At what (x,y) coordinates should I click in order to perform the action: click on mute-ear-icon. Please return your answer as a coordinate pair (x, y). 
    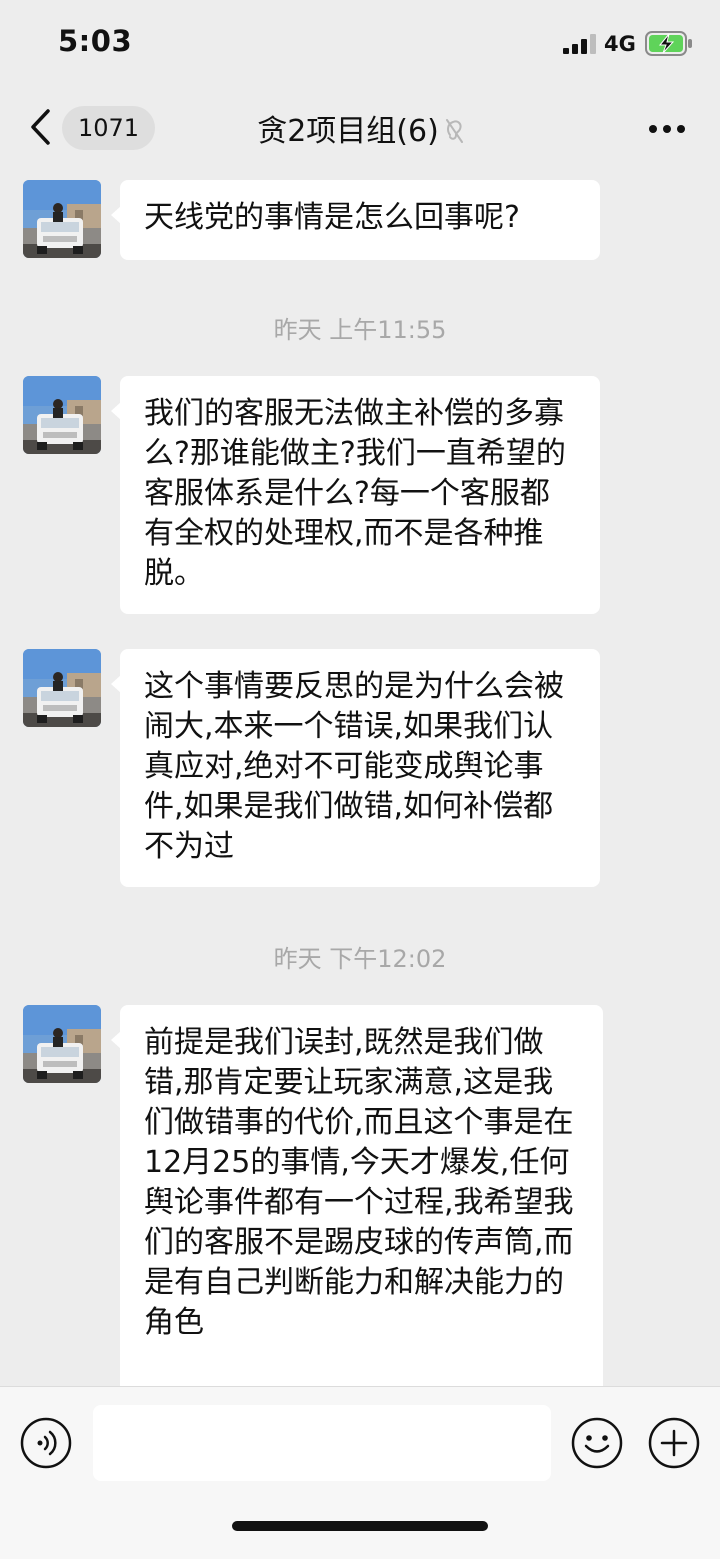
    Looking at the image, I should click on (454, 131).